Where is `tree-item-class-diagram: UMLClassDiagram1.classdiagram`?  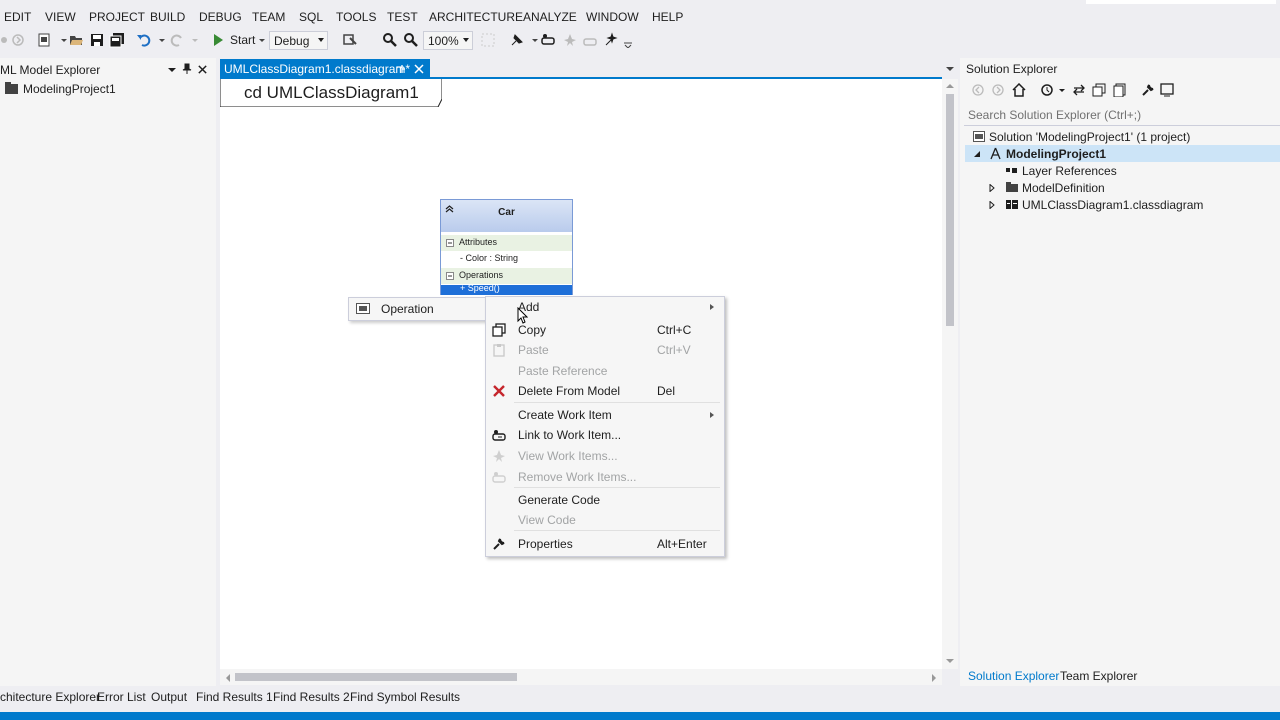
tree-item-class-diagram: UMLClassDiagram1.classdiagram is located at coordinates (1120, 204).